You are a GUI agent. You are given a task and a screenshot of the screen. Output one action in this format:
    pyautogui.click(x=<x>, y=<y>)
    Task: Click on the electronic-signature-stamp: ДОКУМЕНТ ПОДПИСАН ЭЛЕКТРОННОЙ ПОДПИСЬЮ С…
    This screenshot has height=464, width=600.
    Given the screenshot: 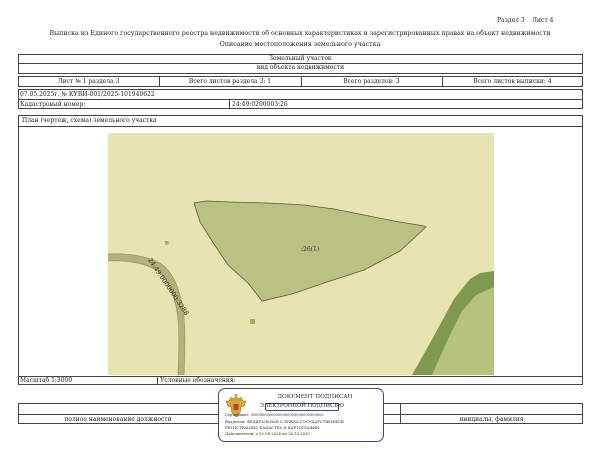 What is the action you would take?
    pyautogui.click(x=301, y=415)
    